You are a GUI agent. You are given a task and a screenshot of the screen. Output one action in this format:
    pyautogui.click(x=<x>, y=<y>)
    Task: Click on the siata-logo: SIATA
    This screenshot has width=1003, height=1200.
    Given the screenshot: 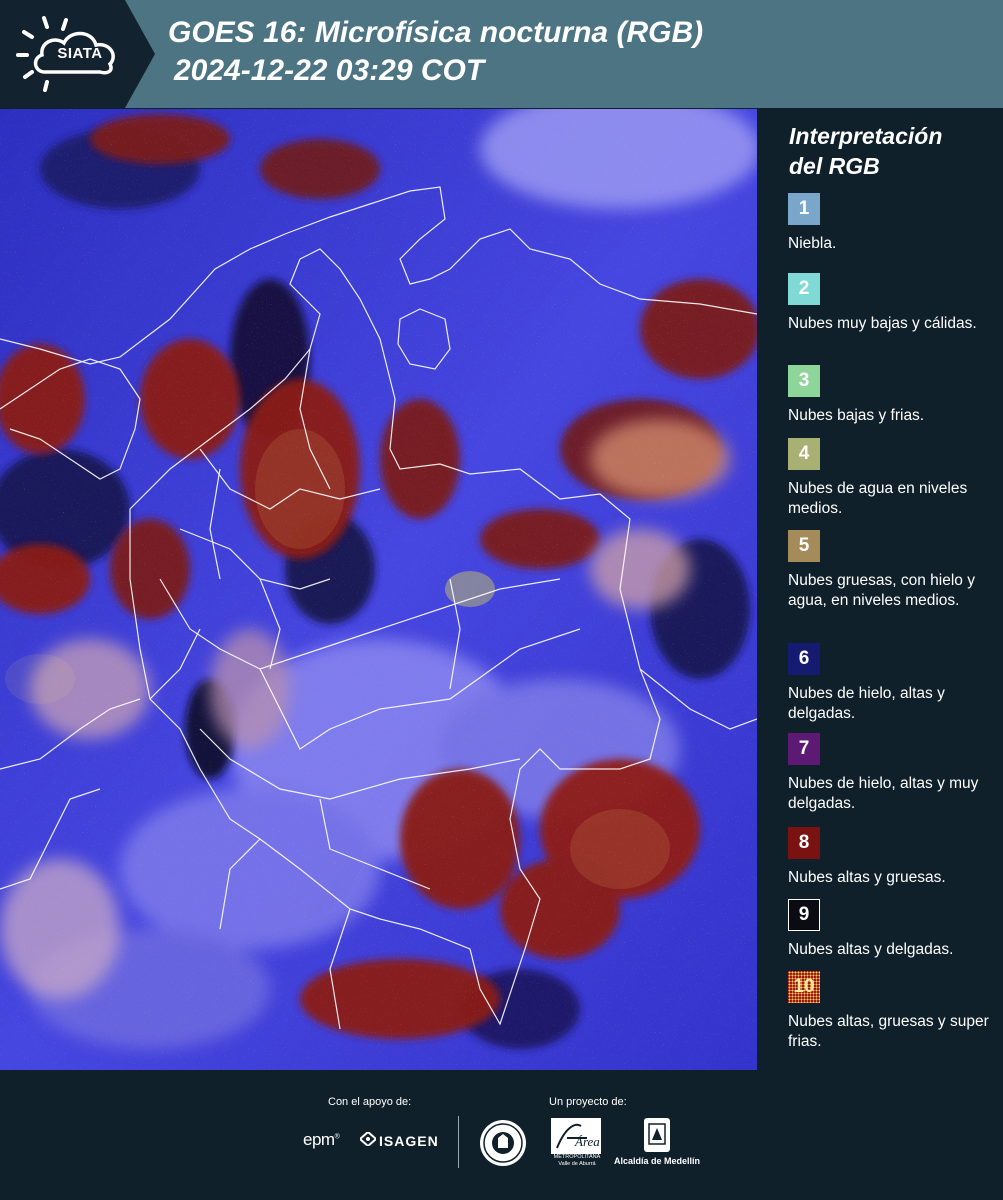 What is the action you would take?
    pyautogui.click(x=80, y=54)
    